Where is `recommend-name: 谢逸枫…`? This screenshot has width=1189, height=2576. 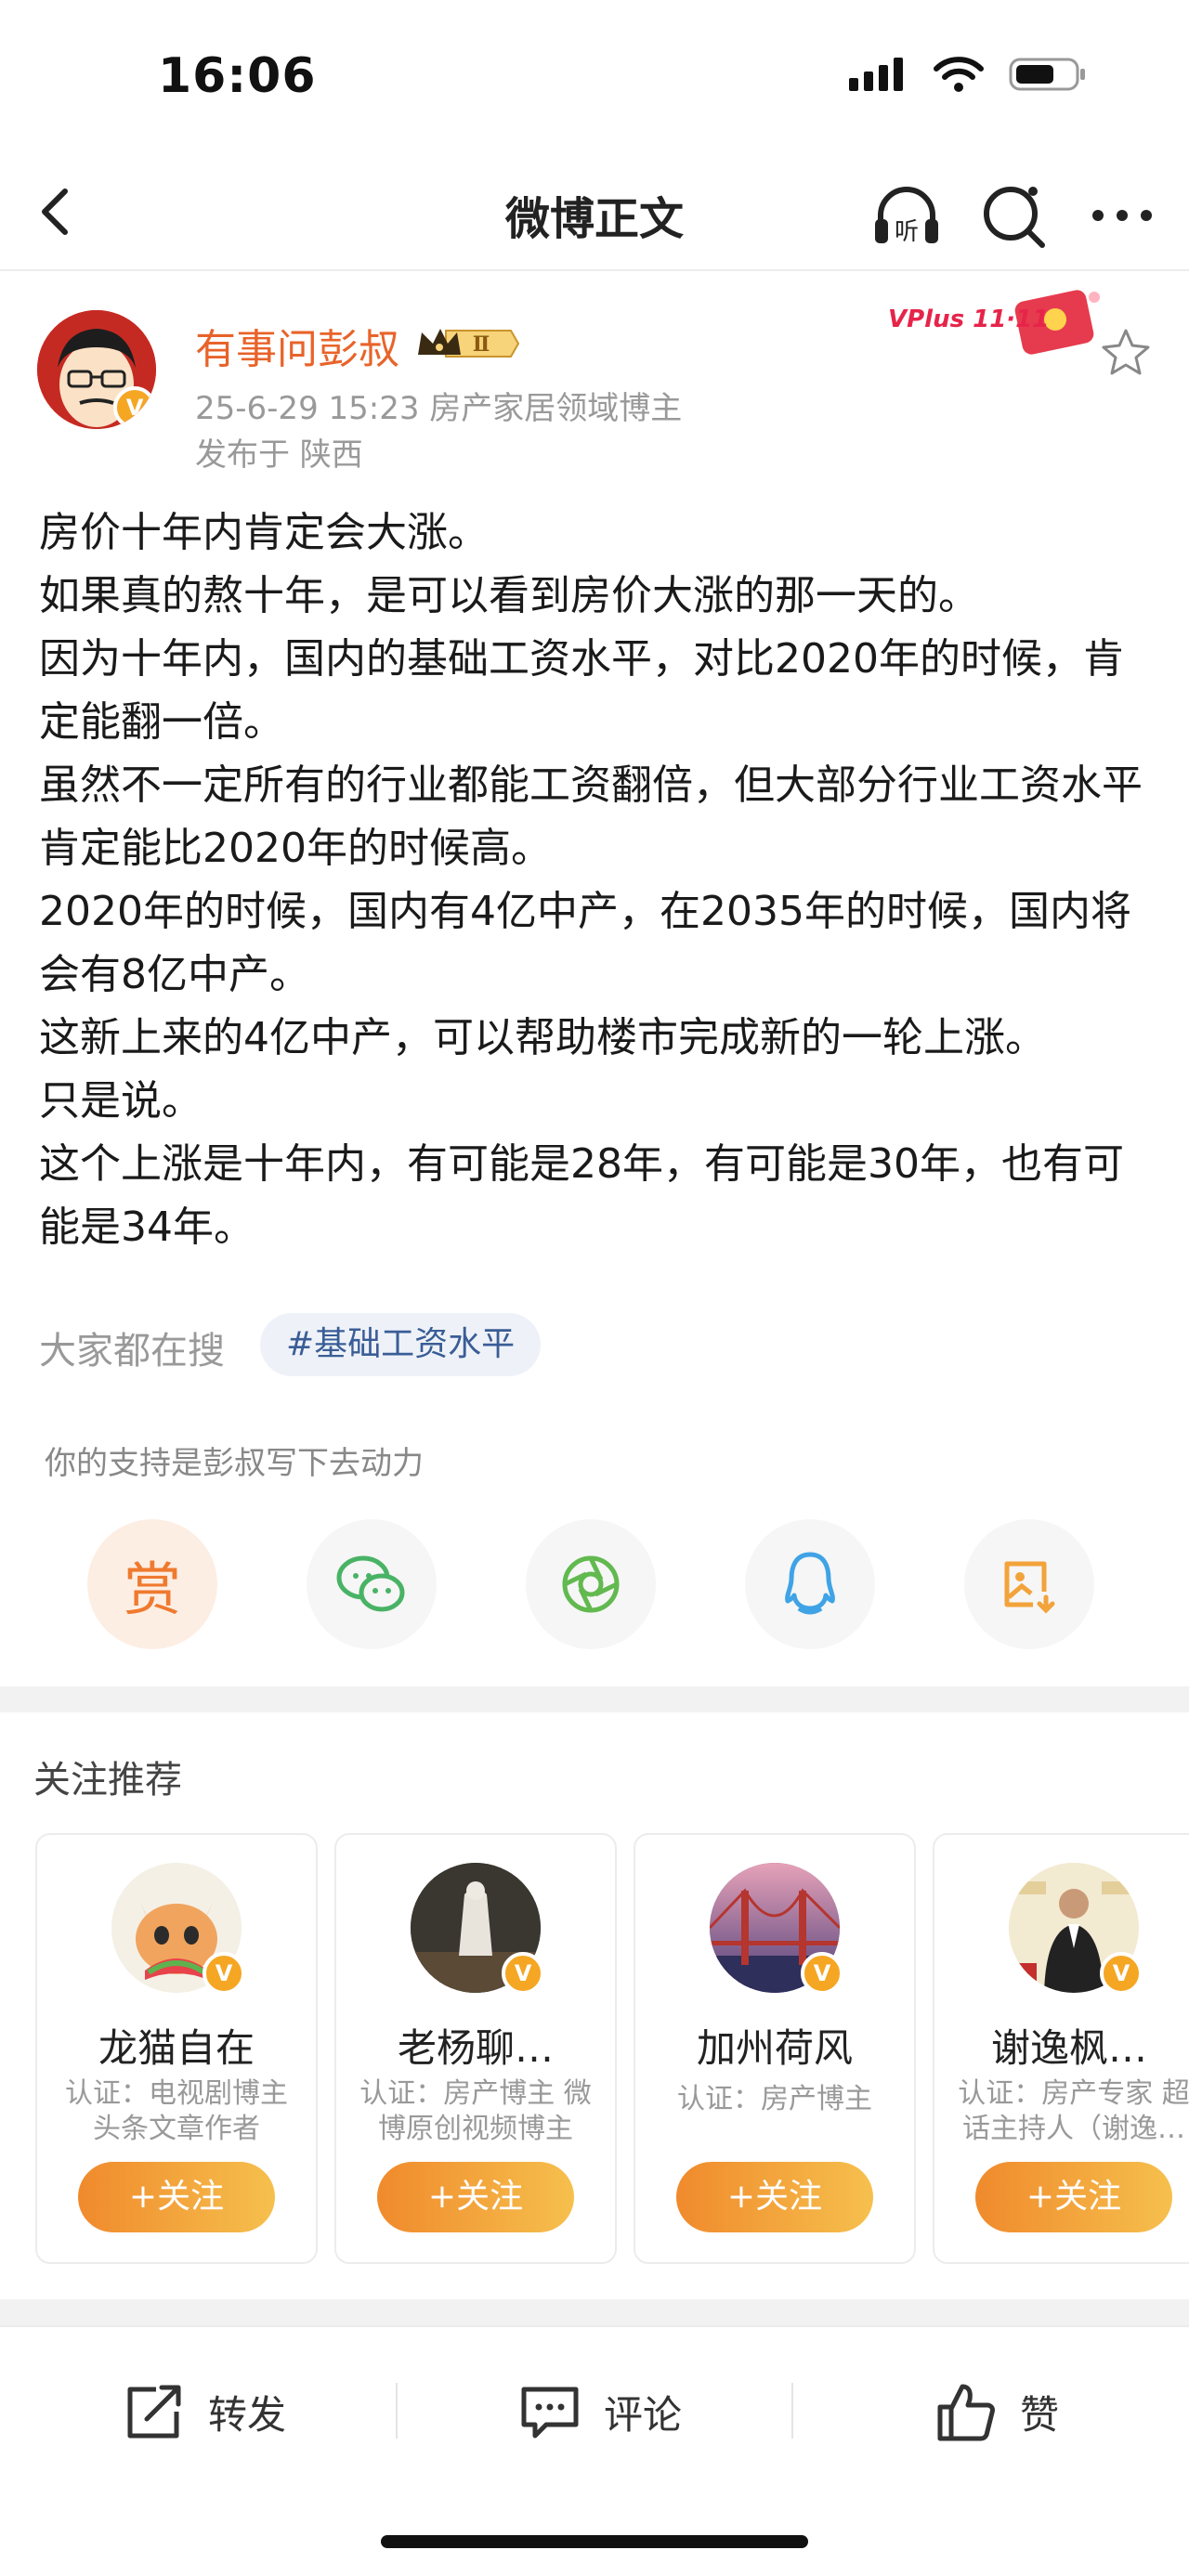 recommend-name: 谢逸枫… is located at coordinates (1068, 2048).